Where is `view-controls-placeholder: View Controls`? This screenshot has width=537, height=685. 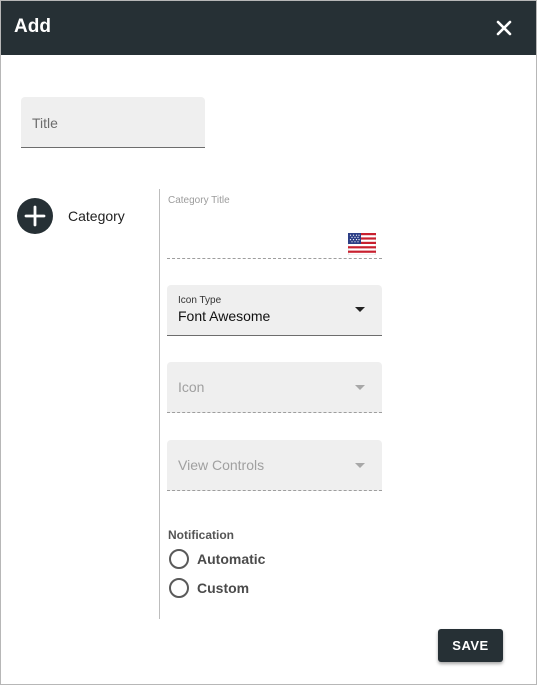 view-controls-placeholder: View Controls is located at coordinates (221, 465).